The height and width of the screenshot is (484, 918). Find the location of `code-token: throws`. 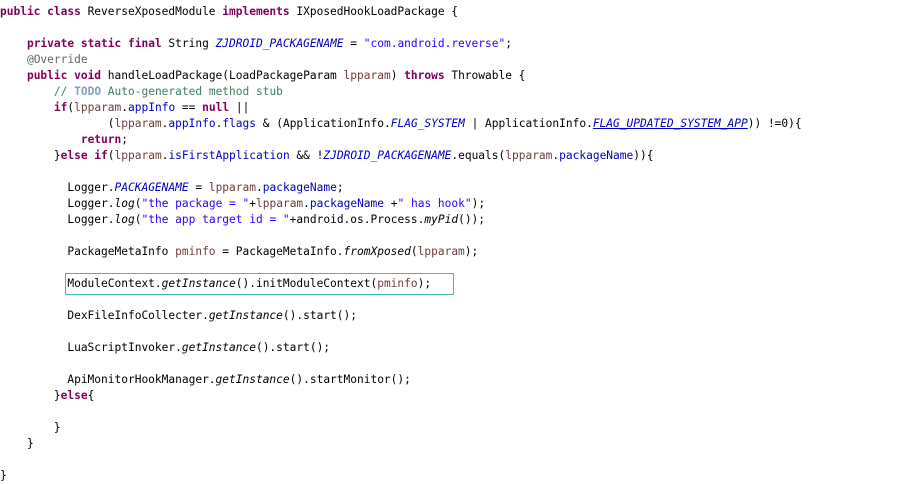

code-token: throws is located at coordinates (424, 75).